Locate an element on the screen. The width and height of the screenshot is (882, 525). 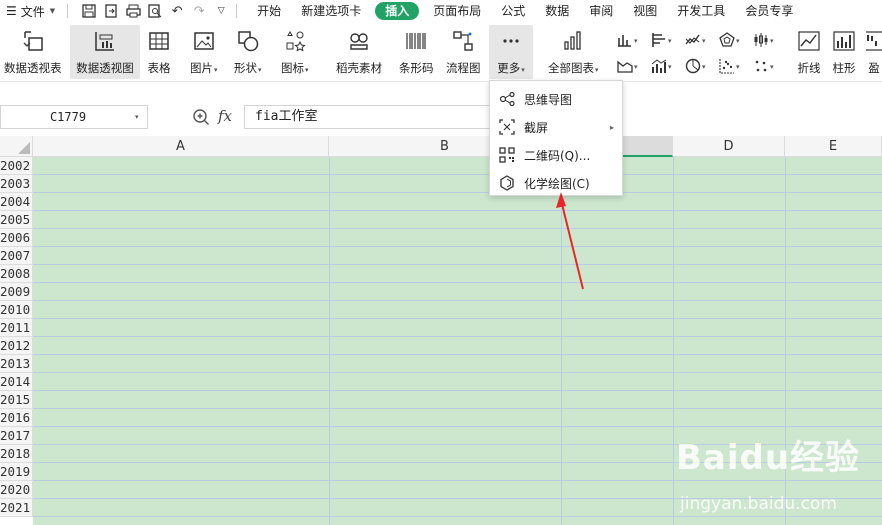
tab-formulas: 公式 is located at coordinates (513, 11).